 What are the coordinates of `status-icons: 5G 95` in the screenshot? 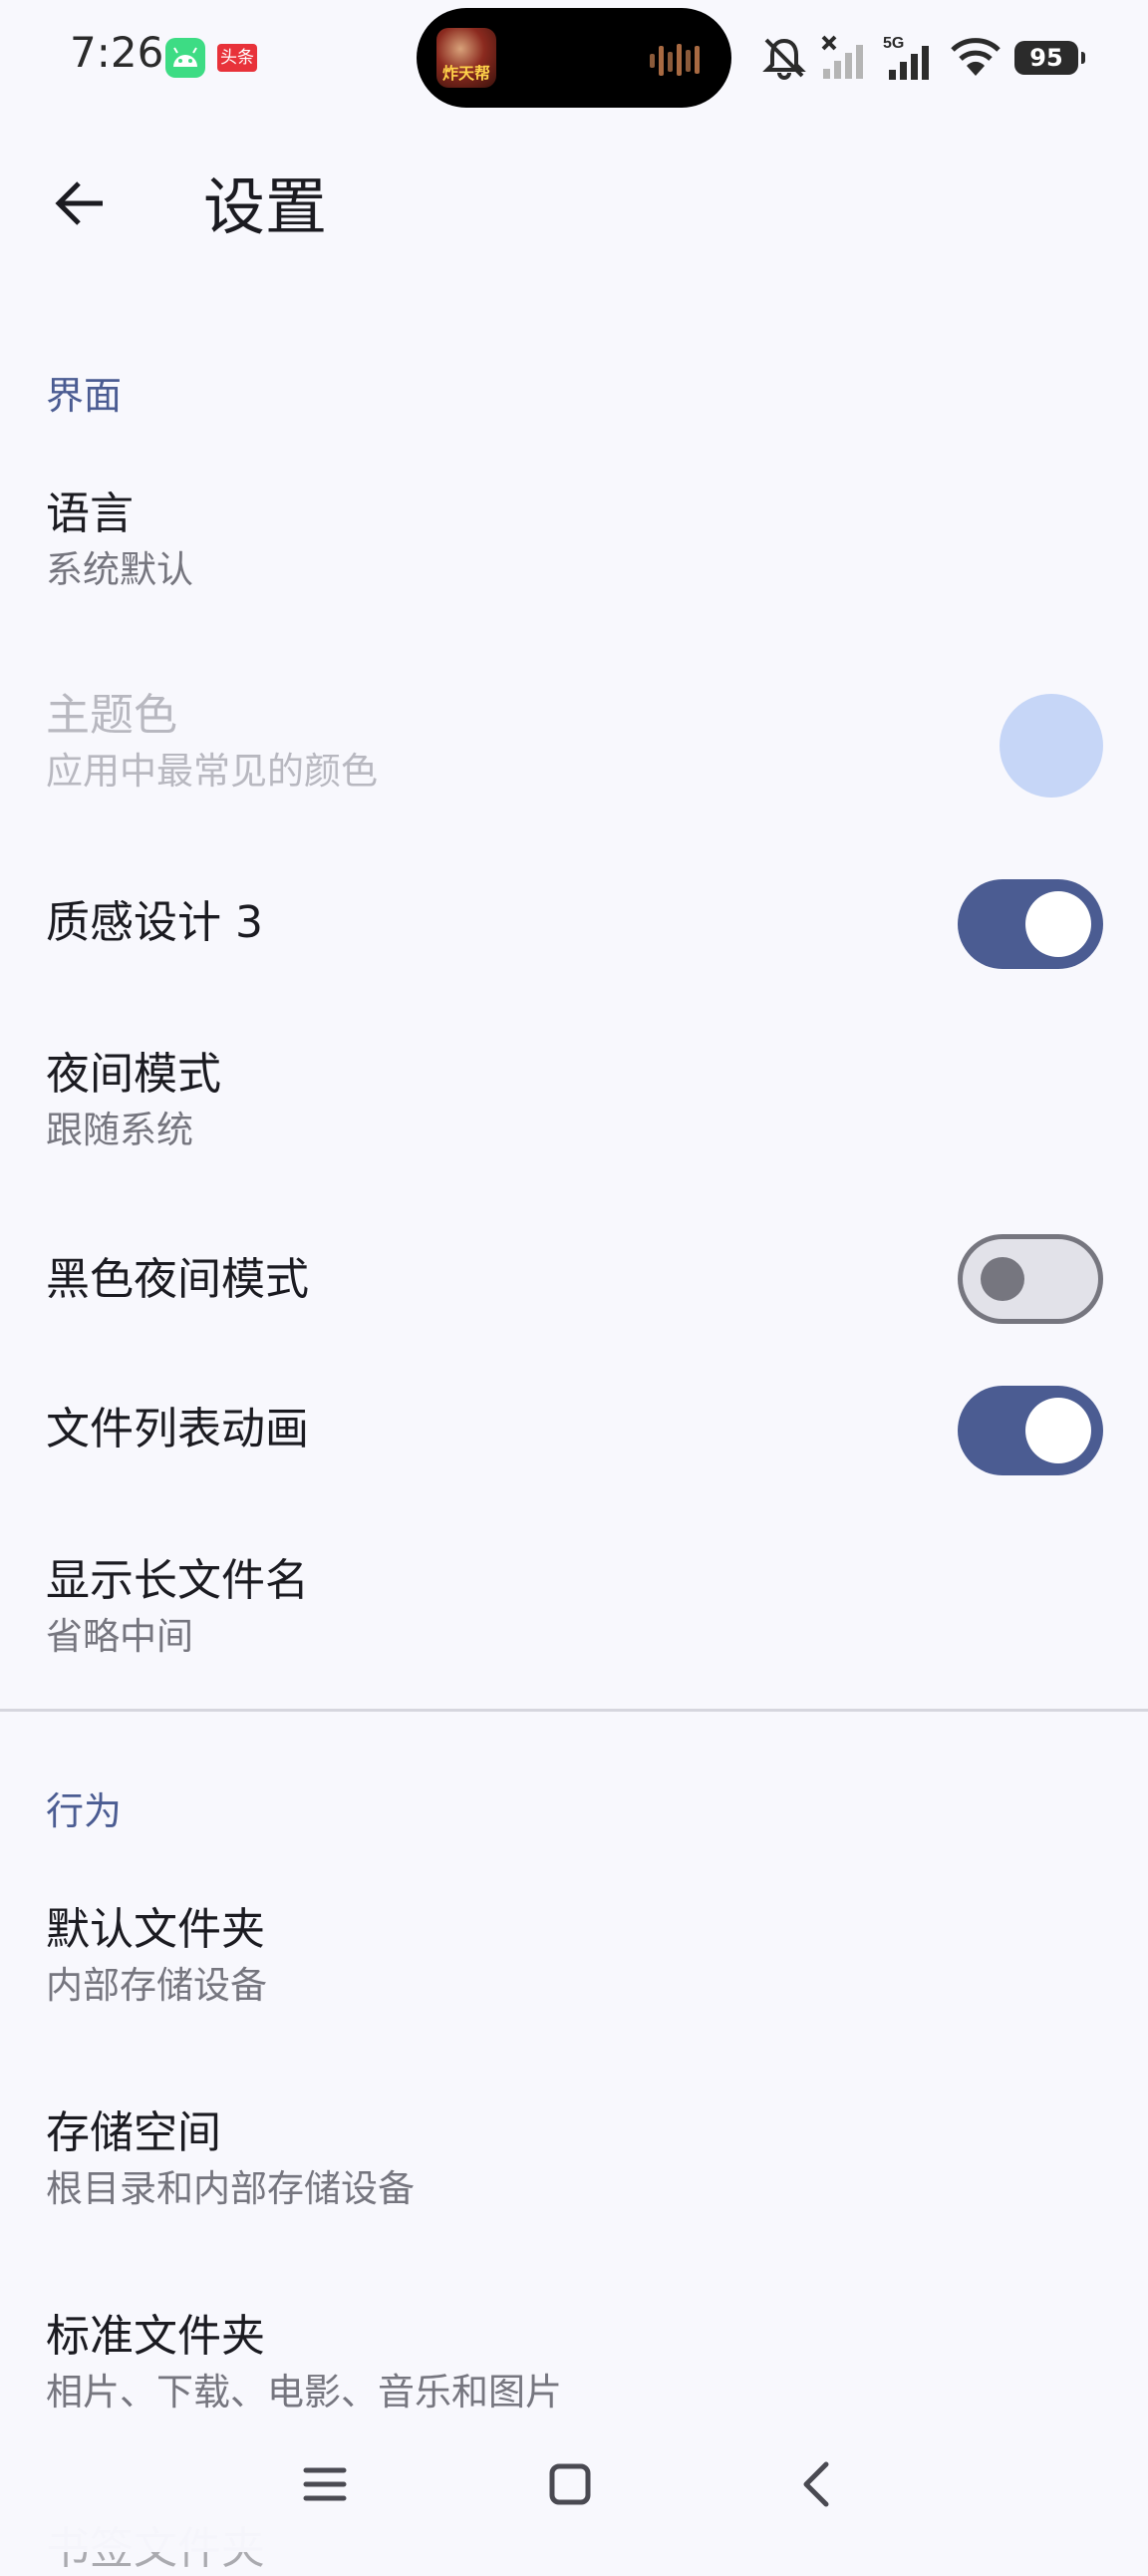 It's located at (923, 58).